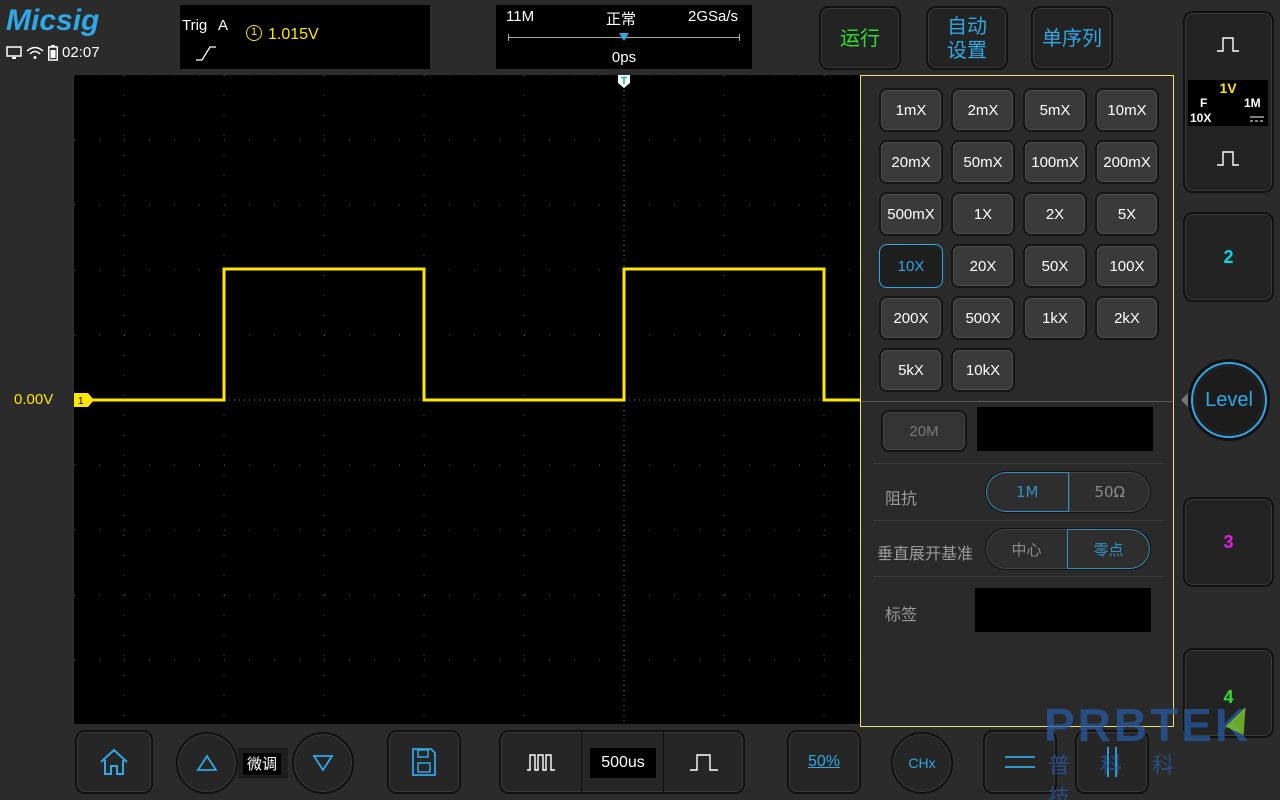 Image resolution: width=1280 pixels, height=800 pixels. What do you see at coordinates (1252, 103) in the screenshot?
I see `ch1-impedance: 1M` at bounding box center [1252, 103].